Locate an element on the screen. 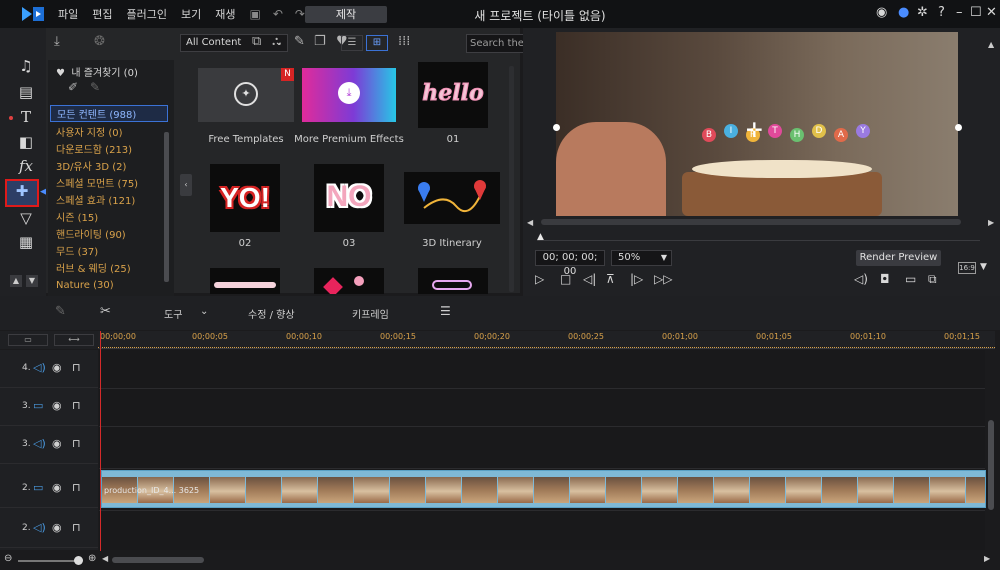 The image size is (1000, 570). category-handwriting: 핸드라이팅 (90) is located at coordinates (91, 233).